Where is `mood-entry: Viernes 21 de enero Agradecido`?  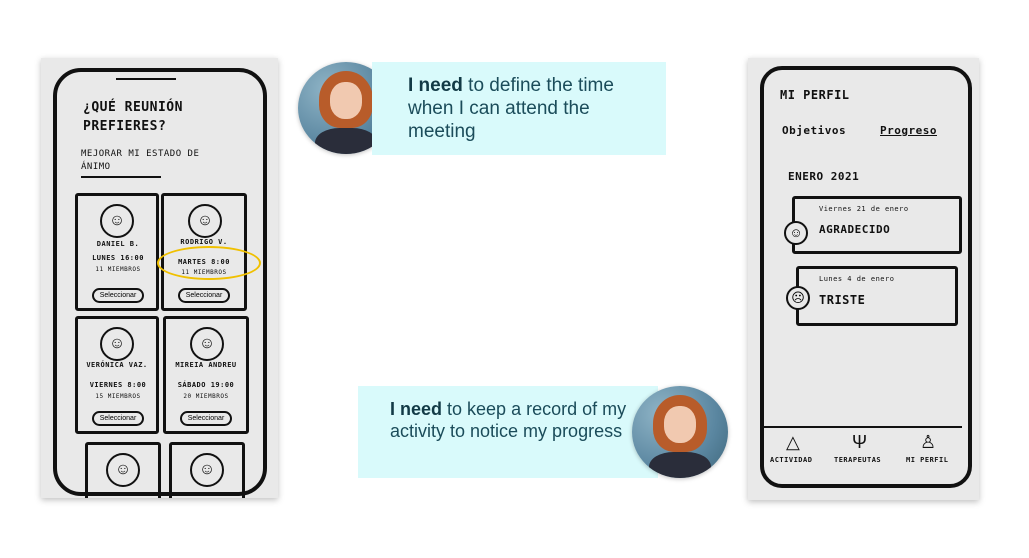
mood-entry: Viernes 21 de enero Agradecido is located at coordinates (877, 225).